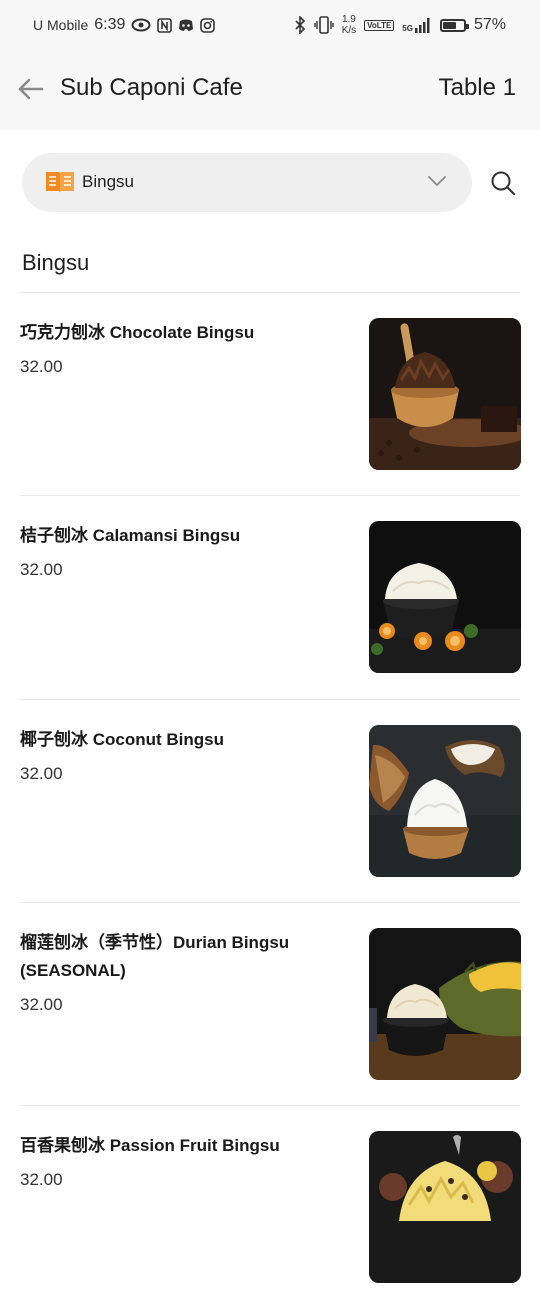  Describe the element at coordinates (122, 739) in the screenshot. I see `item-name: 椰子刨冰 Coconut Bingsu` at that location.